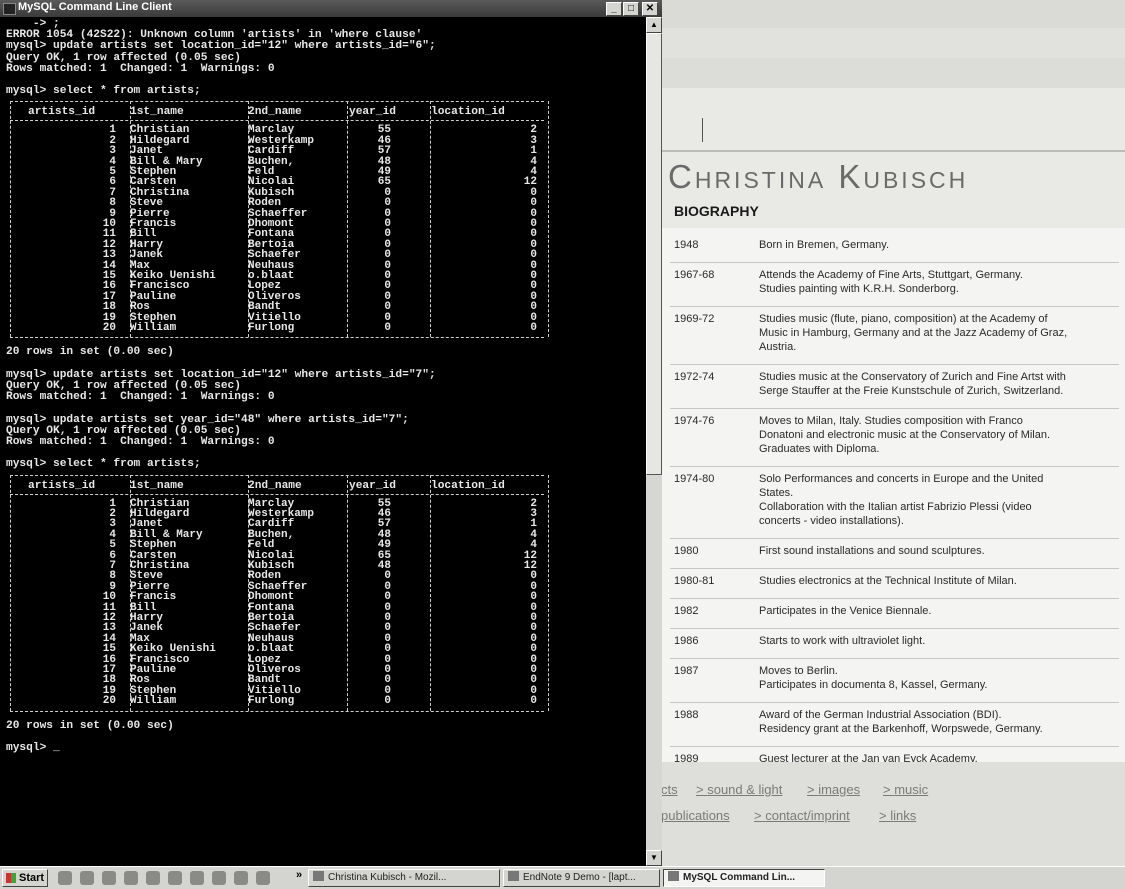 This screenshot has height=889, width=1125. What do you see at coordinates (32, 878) in the screenshot?
I see `start-label: Start` at bounding box center [32, 878].